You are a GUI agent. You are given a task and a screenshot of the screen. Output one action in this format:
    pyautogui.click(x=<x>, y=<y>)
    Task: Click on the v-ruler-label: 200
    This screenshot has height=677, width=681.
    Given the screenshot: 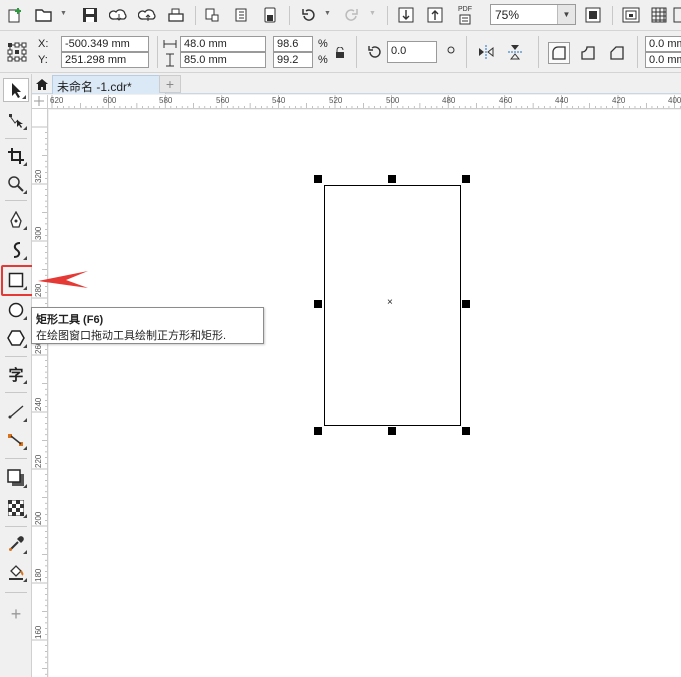 What is the action you would take?
    pyautogui.click(x=38, y=518)
    